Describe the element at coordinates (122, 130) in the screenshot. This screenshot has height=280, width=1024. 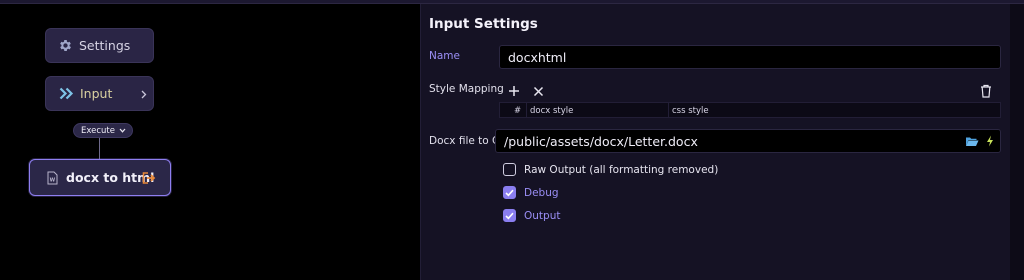
I see `chevron-down-icon` at that location.